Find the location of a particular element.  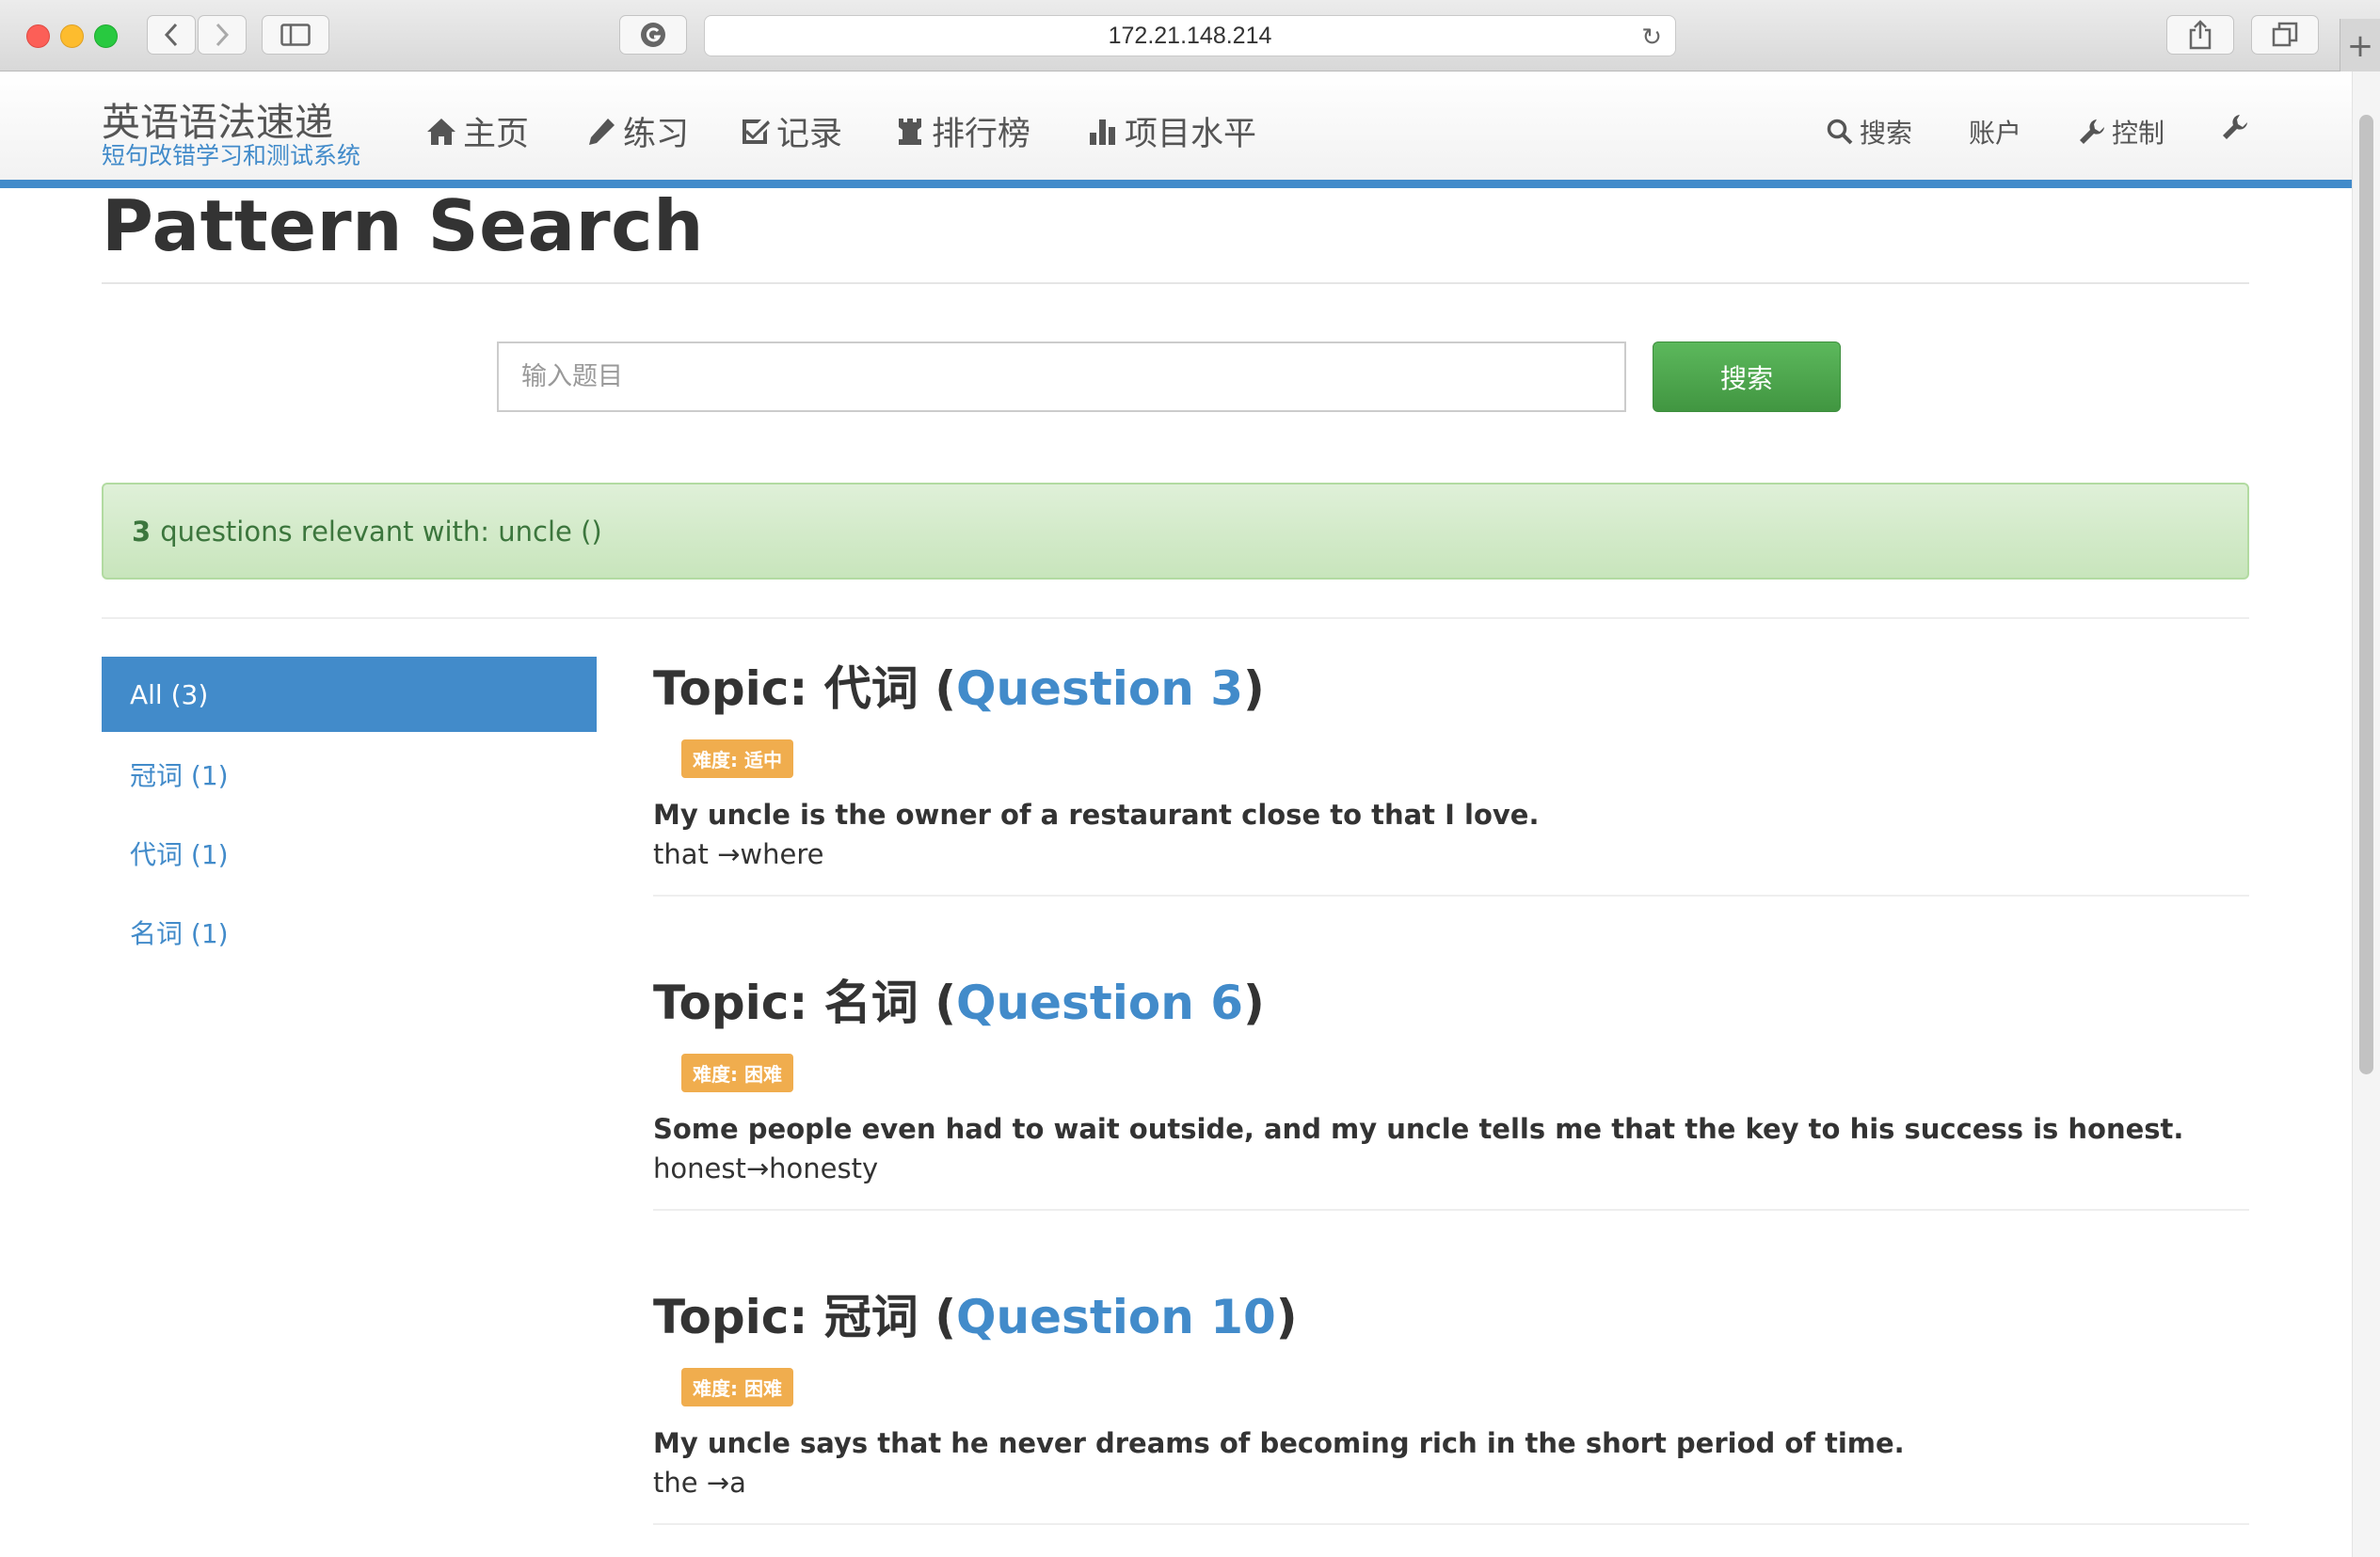

sidebar-toggle-button is located at coordinates (295, 35).